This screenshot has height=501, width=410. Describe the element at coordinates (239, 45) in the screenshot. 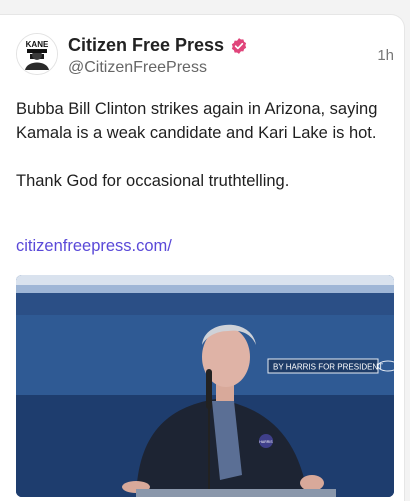

I see `verified-badge-icon` at that location.